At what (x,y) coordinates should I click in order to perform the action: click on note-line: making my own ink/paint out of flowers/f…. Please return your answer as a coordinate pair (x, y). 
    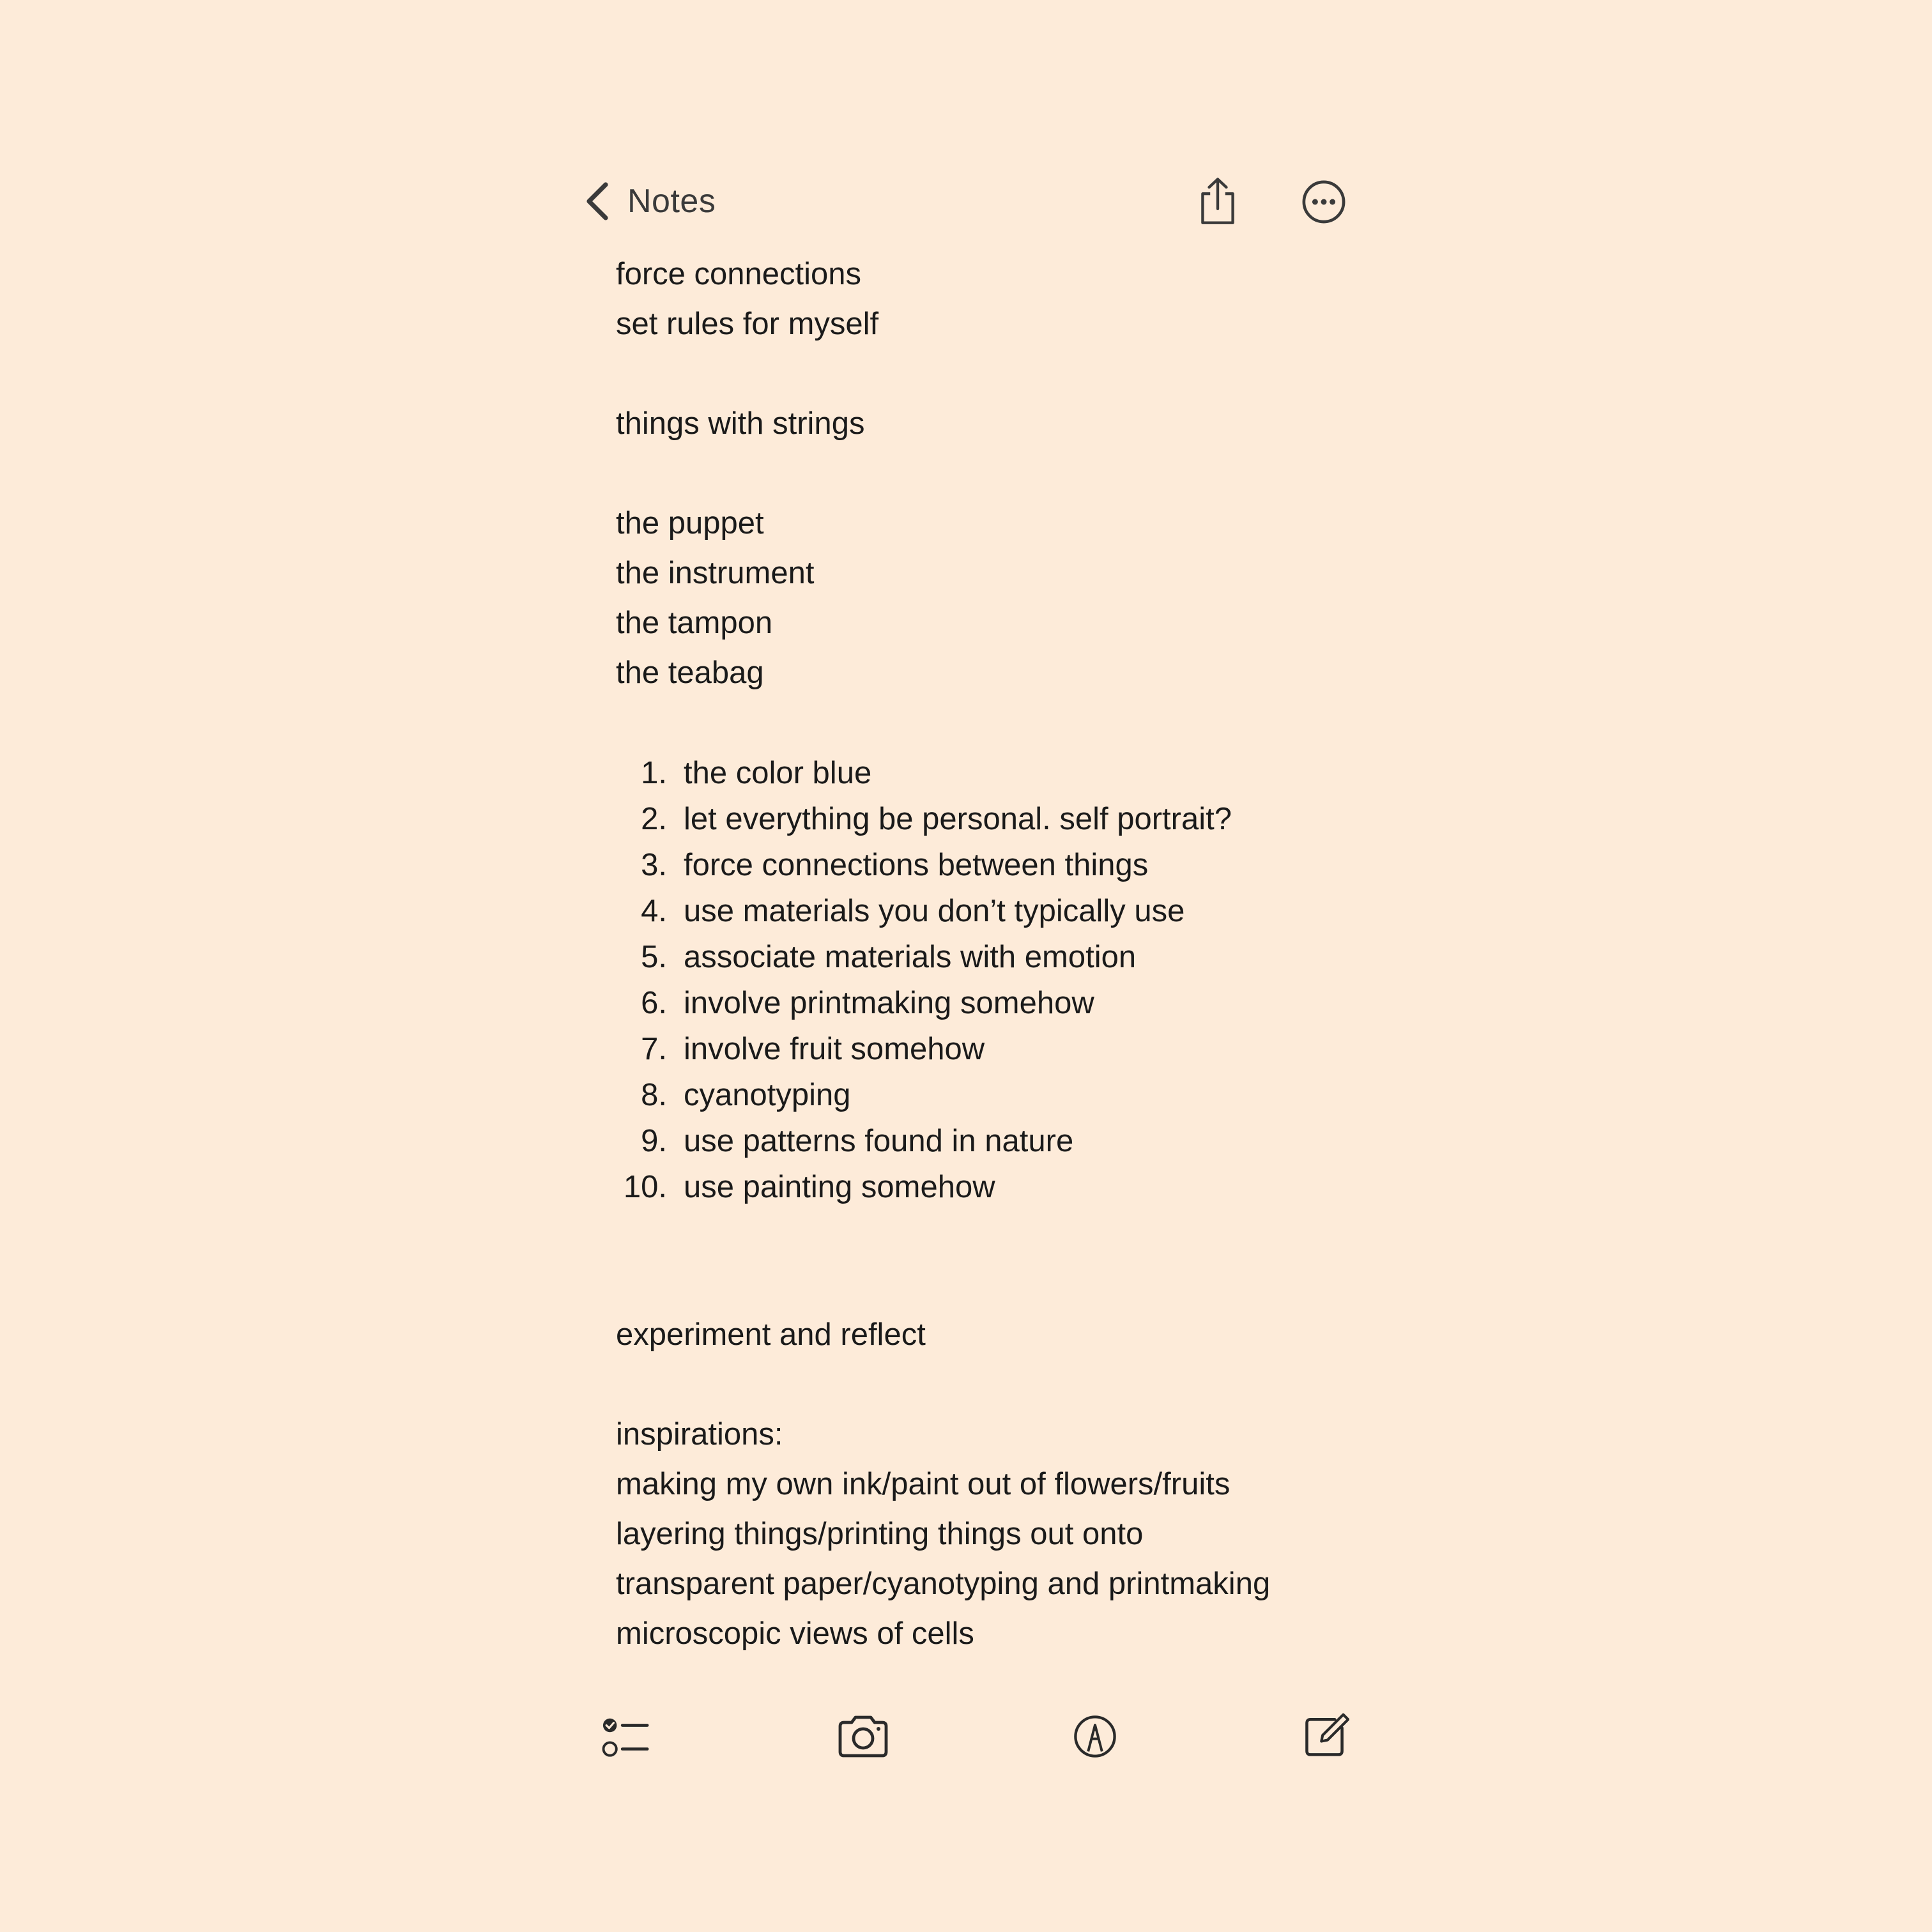
    Looking at the image, I should click on (923, 1484).